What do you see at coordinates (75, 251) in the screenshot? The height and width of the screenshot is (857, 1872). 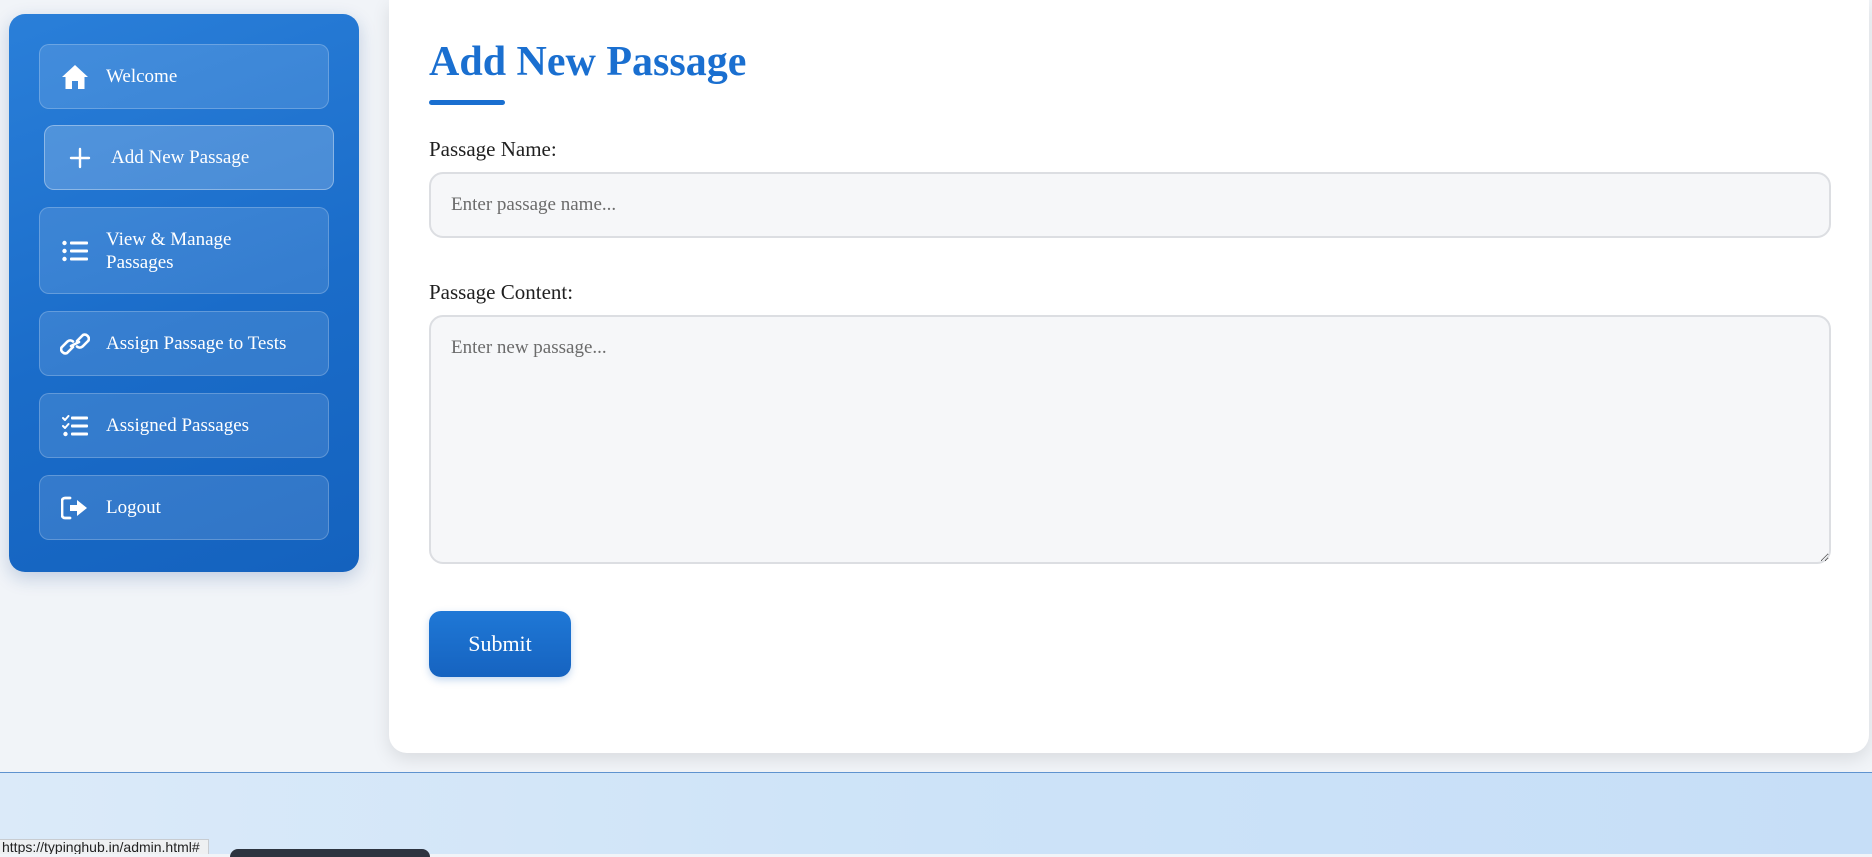 I see `list-icon` at bounding box center [75, 251].